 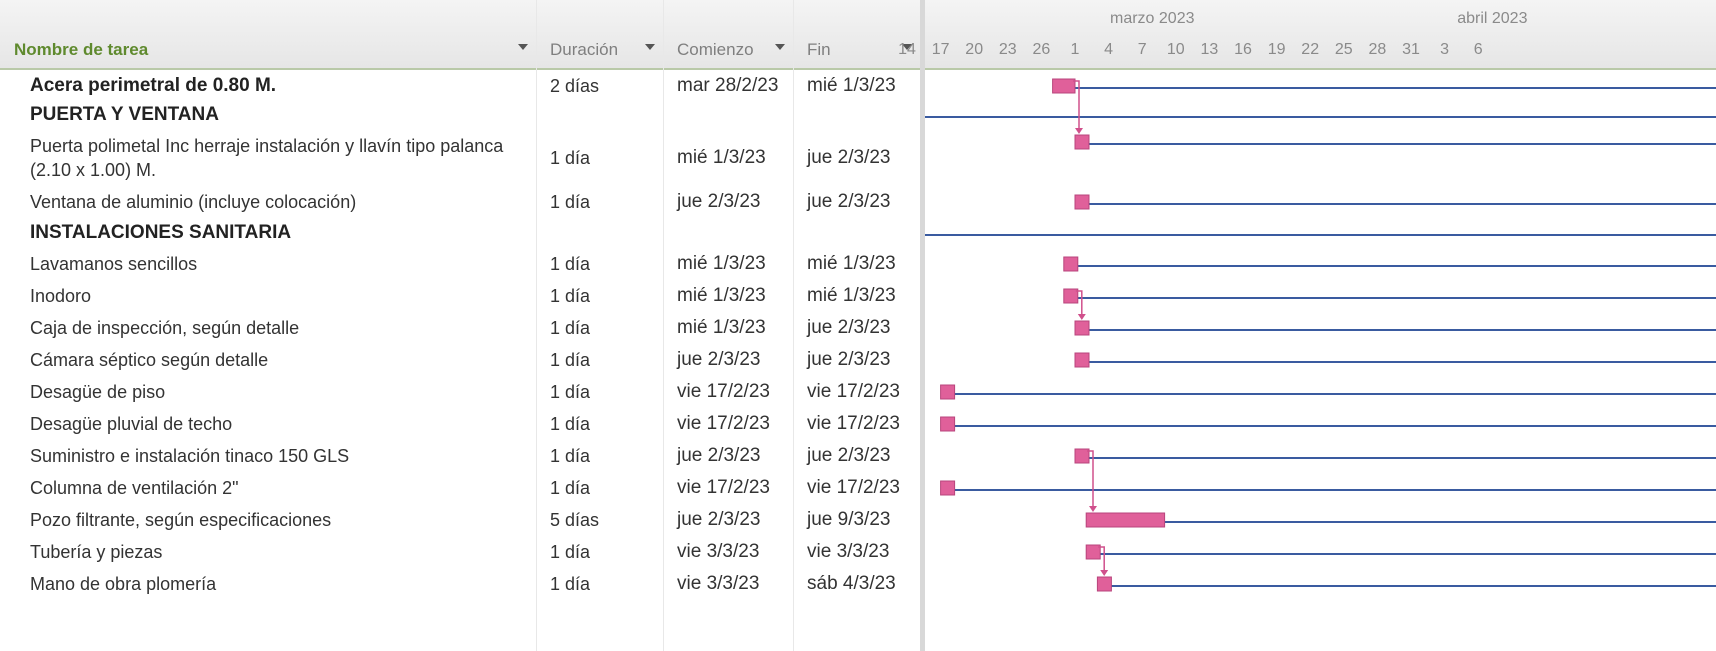 I want to click on column-header-end: Fin, so click(x=856, y=35).